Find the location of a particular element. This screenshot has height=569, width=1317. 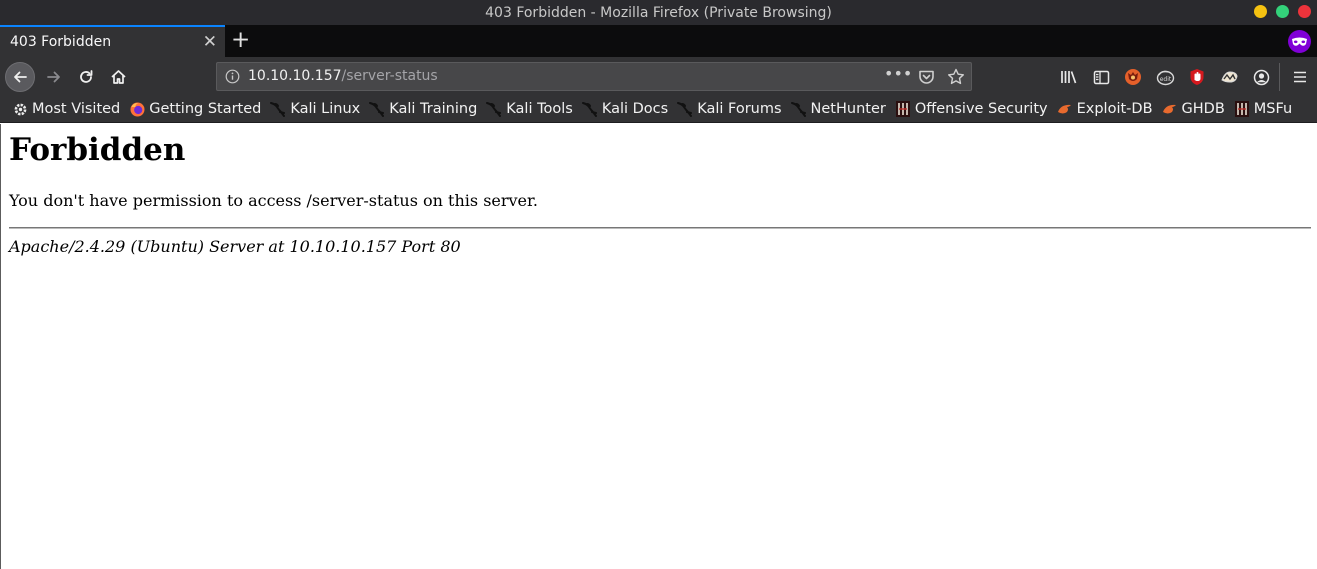

library-button is located at coordinates (1069, 77).